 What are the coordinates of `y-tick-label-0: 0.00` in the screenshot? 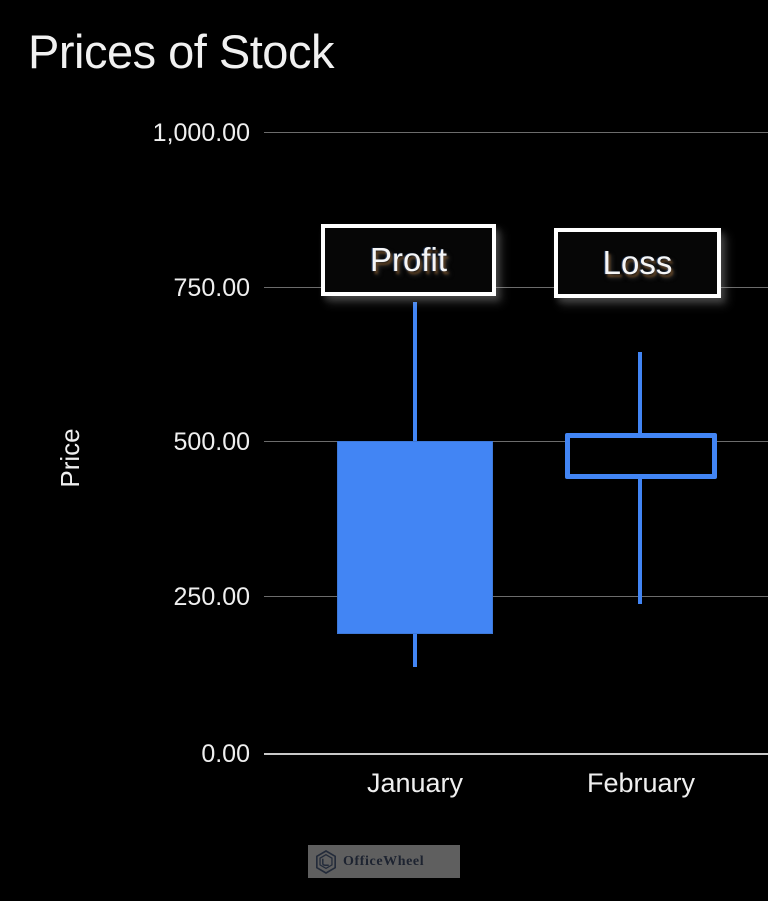 It's located at (225, 754).